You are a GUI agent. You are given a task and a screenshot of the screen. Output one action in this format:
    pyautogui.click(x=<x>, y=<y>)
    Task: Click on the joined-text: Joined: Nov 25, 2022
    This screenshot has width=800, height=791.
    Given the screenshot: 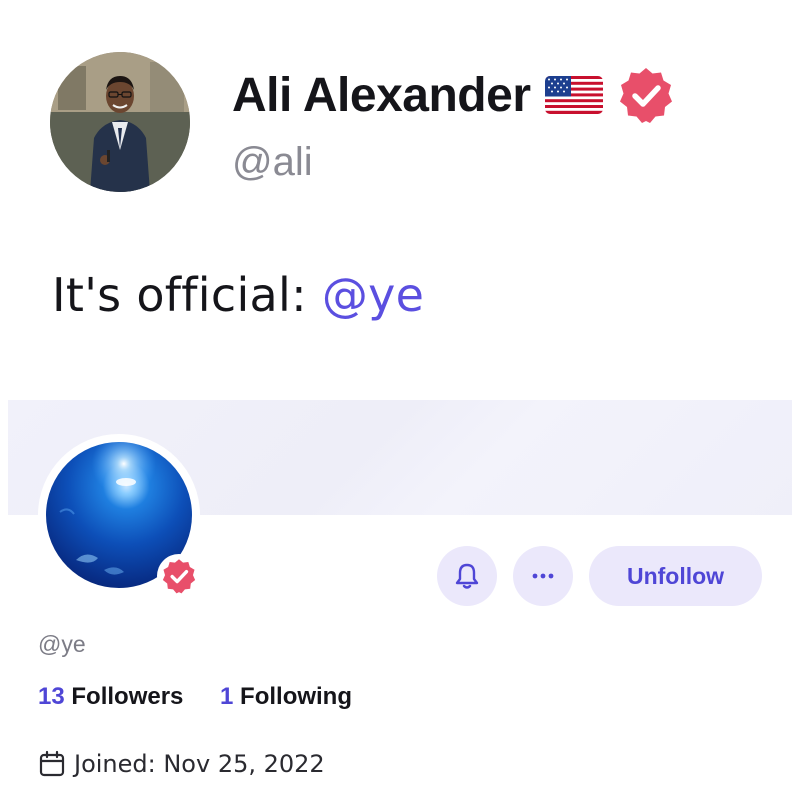 What is the action you would take?
    pyautogui.click(x=199, y=764)
    